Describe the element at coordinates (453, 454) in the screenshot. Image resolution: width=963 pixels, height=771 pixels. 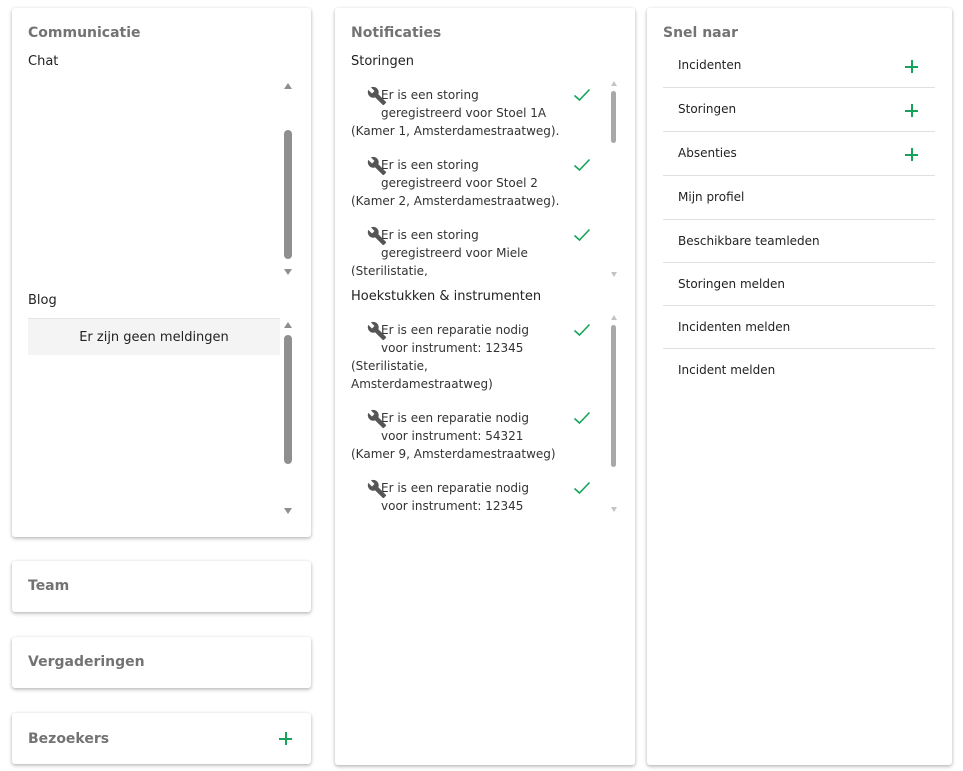
I see `notification-line: (Kamer 9, Amsterdamestraatweg)` at that location.